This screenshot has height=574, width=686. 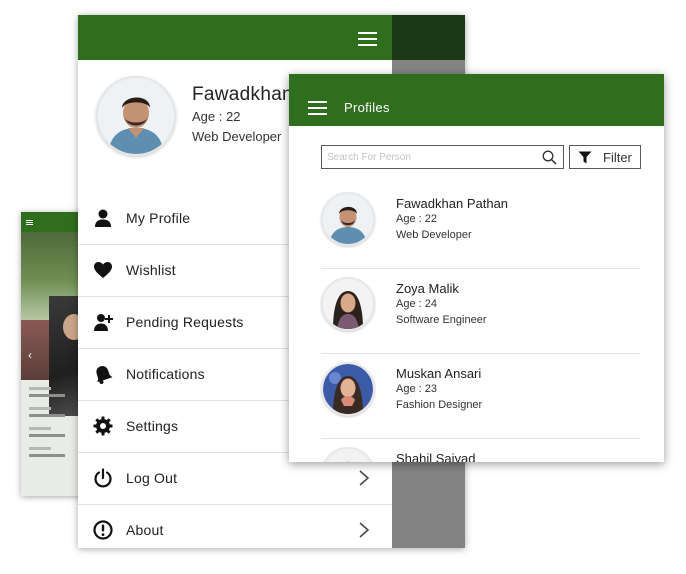 What do you see at coordinates (30, 355) in the screenshot?
I see `background-chevron-left-icon: ‹` at bounding box center [30, 355].